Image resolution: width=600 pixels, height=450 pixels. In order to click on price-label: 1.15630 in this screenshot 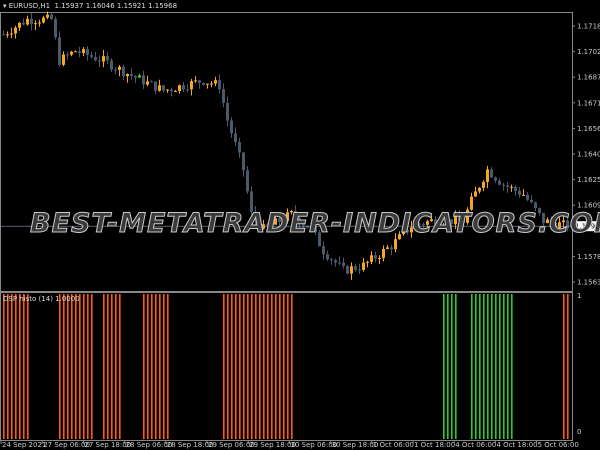, I will do `click(588, 283)`.